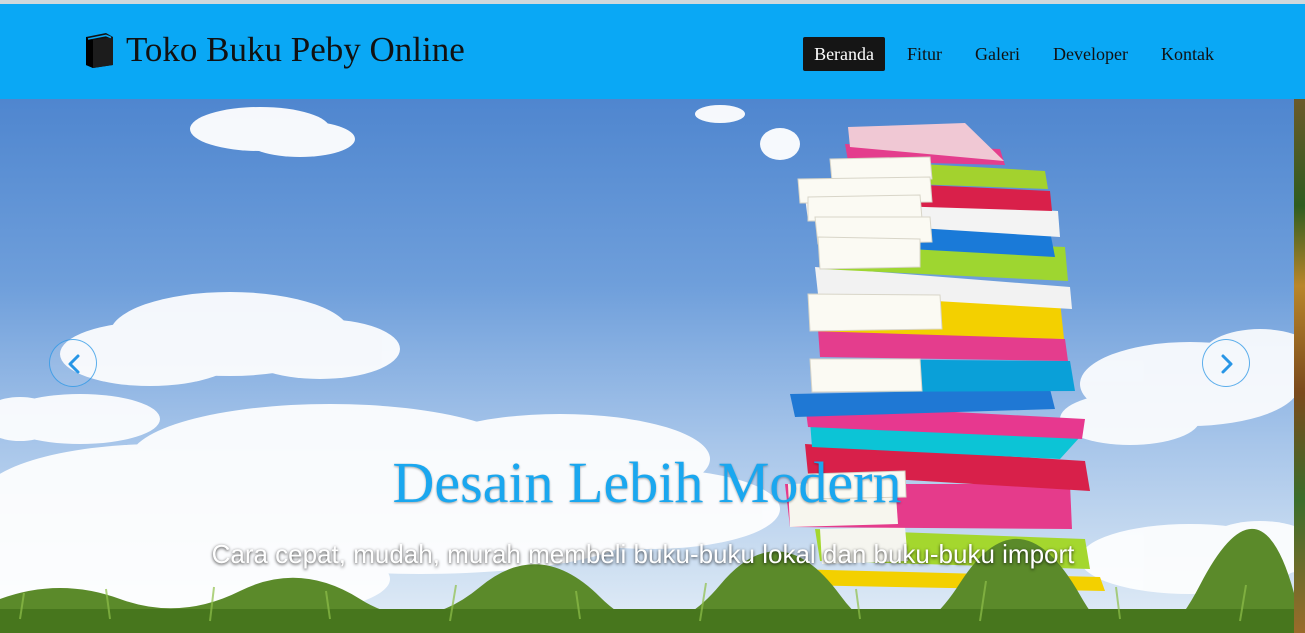 The image size is (1305, 633). What do you see at coordinates (295, 49) in the screenshot?
I see `brand-title: Toko Buku Peby Online` at bounding box center [295, 49].